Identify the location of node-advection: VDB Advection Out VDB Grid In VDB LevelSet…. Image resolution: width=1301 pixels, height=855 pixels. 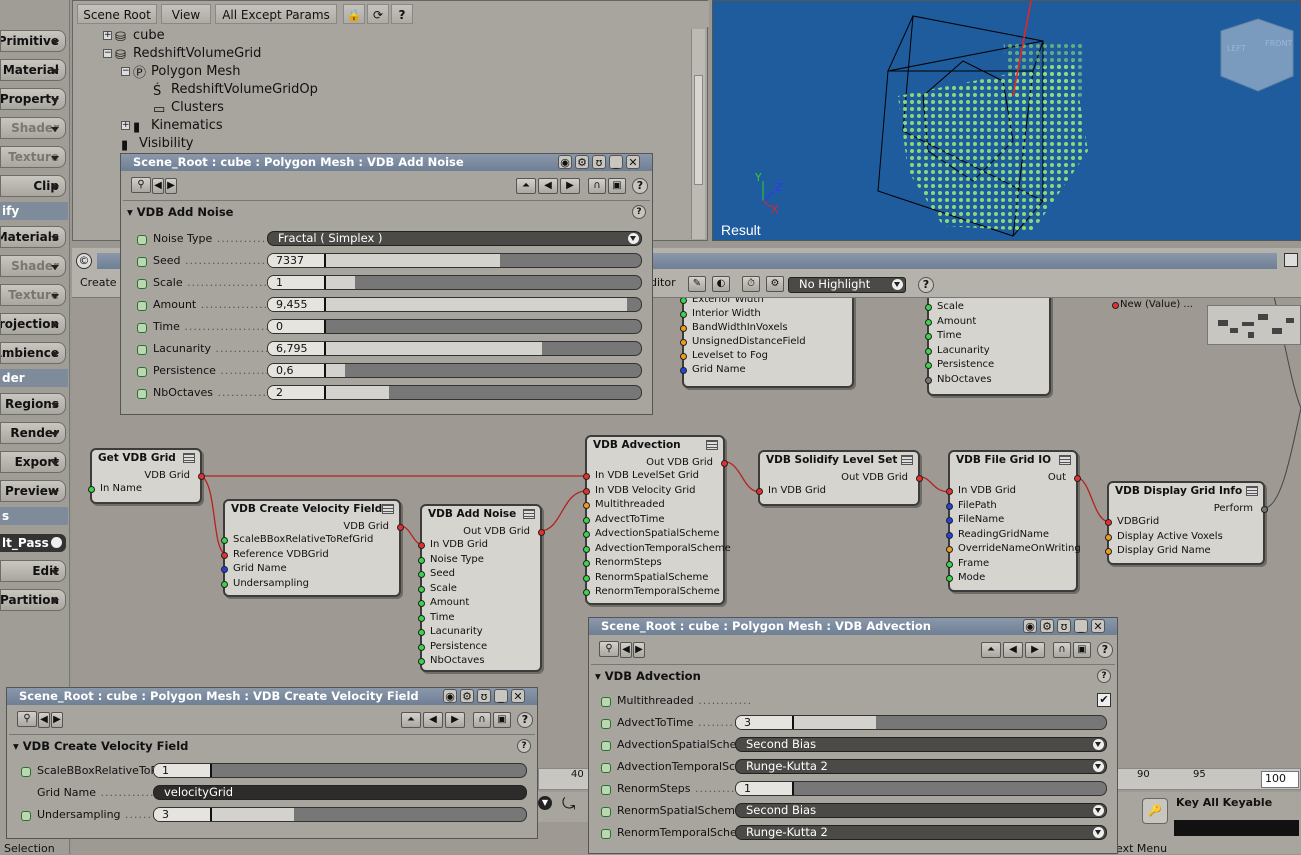
(657, 520).